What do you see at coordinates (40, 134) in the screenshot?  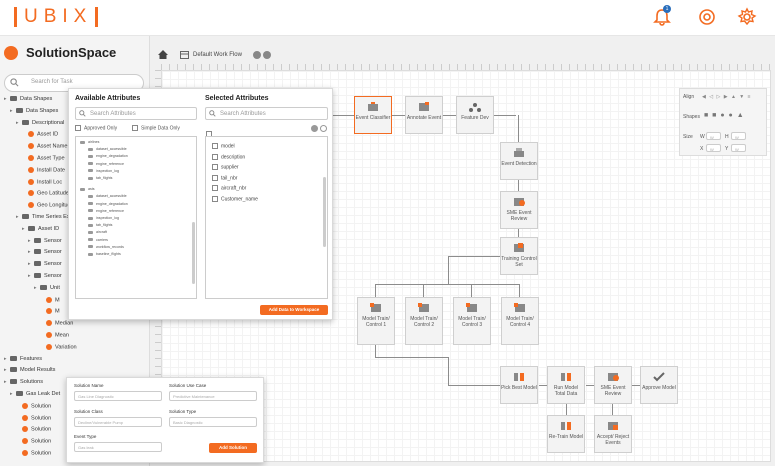 I see `tree-item: Asset ID` at bounding box center [40, 134].